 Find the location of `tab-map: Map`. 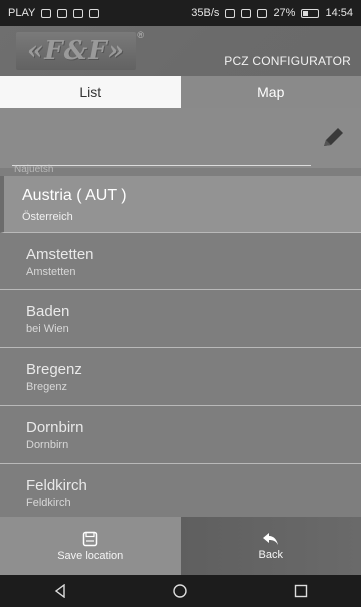

tab-map: Map is located at coordinates (270, 92).